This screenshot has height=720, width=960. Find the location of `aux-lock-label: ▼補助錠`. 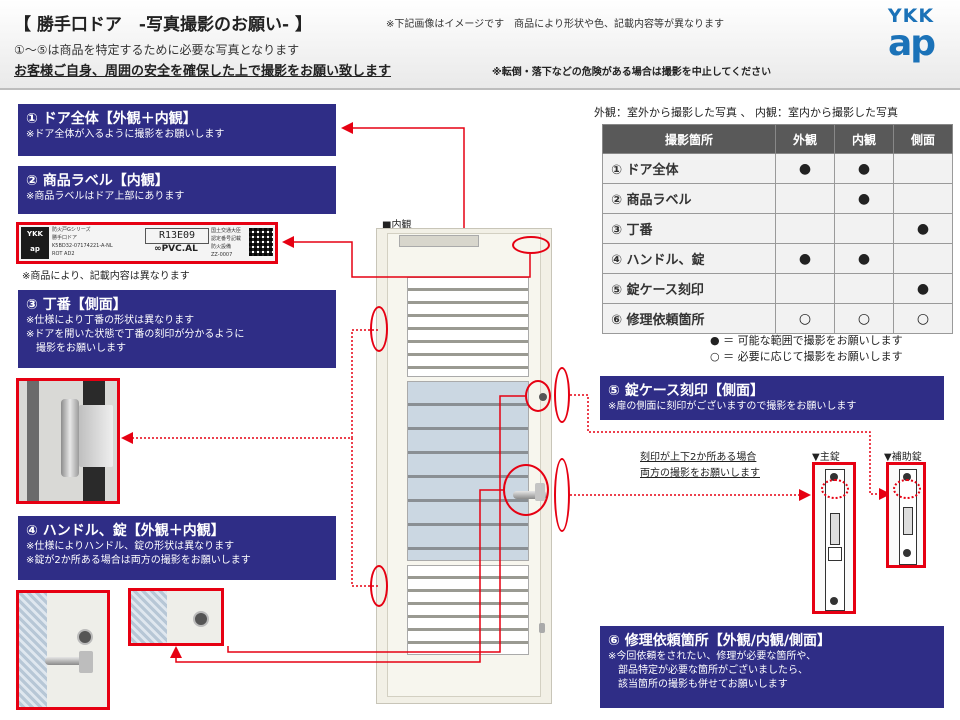

aux-lock-label: ▼補助錠 is located at coordinates (903, 457).